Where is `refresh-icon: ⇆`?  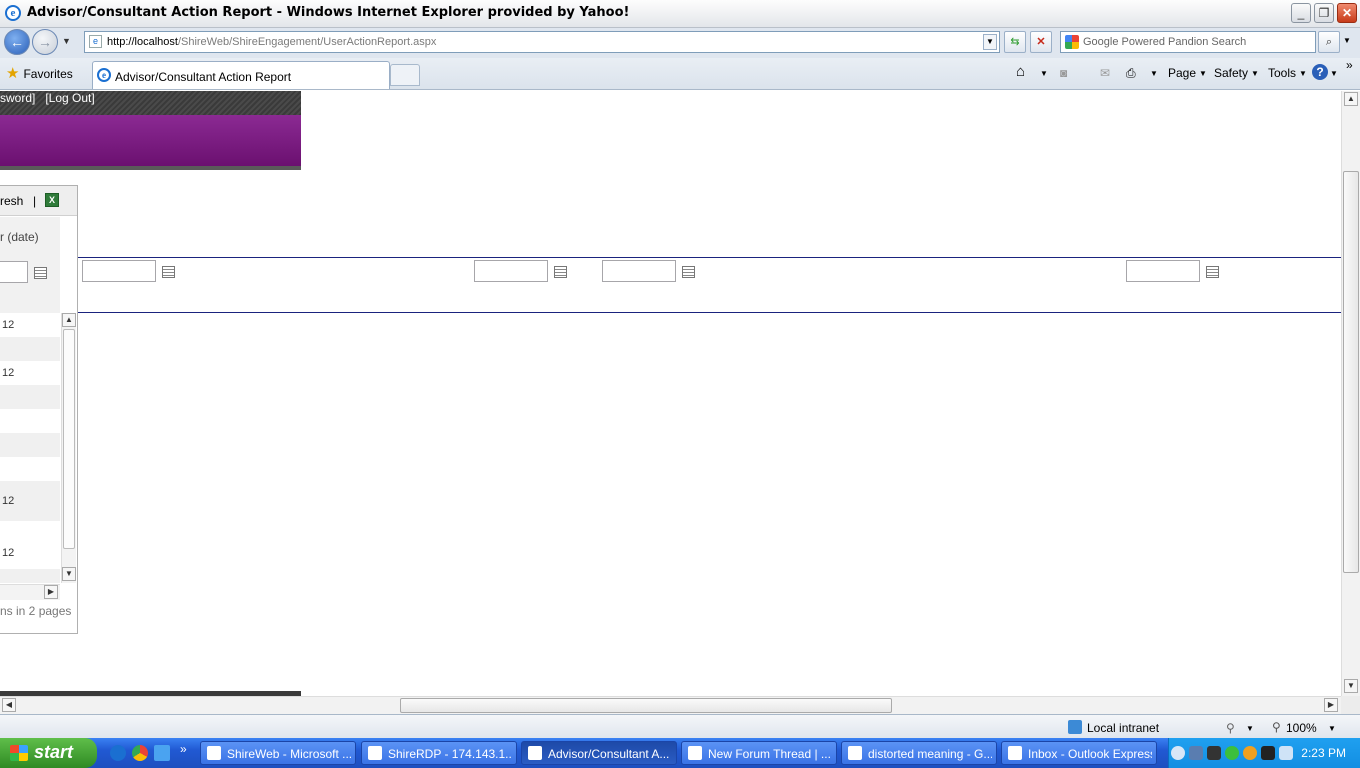 refresh-icon: ⇆ is located at coordinates (1015, 42).